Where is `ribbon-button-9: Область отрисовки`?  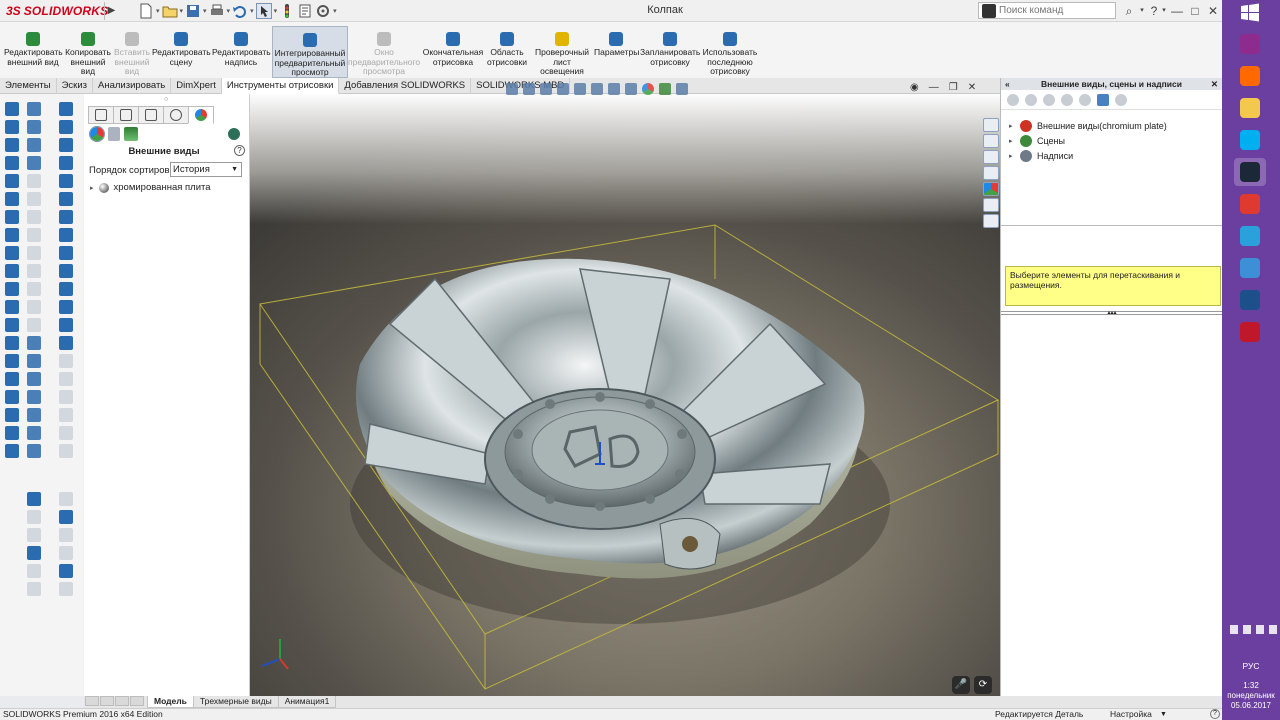
ribbon-button-9: Область отрисовки is located at coordinates (507, 51).